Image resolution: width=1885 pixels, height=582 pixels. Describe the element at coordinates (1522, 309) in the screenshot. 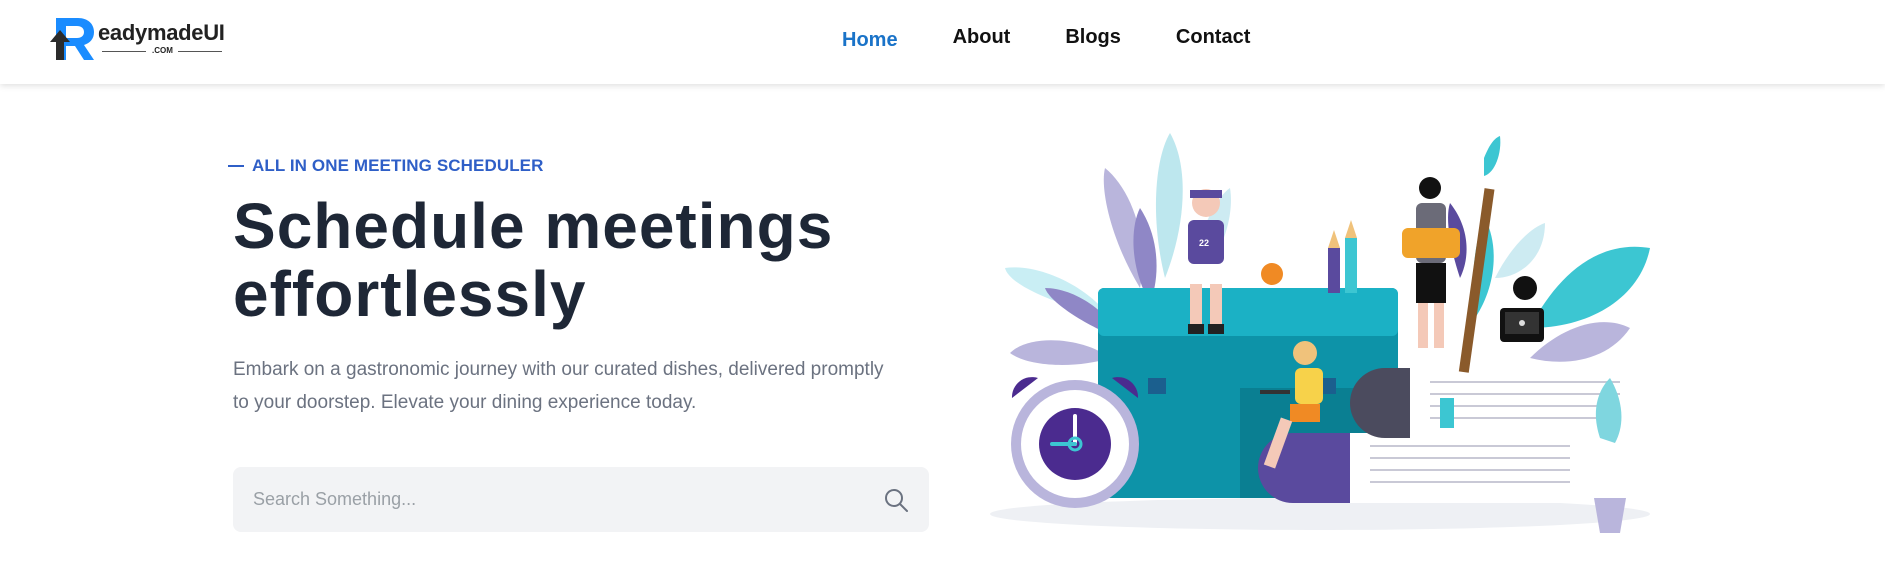

I see `person-laptop-right-icon` at that location.